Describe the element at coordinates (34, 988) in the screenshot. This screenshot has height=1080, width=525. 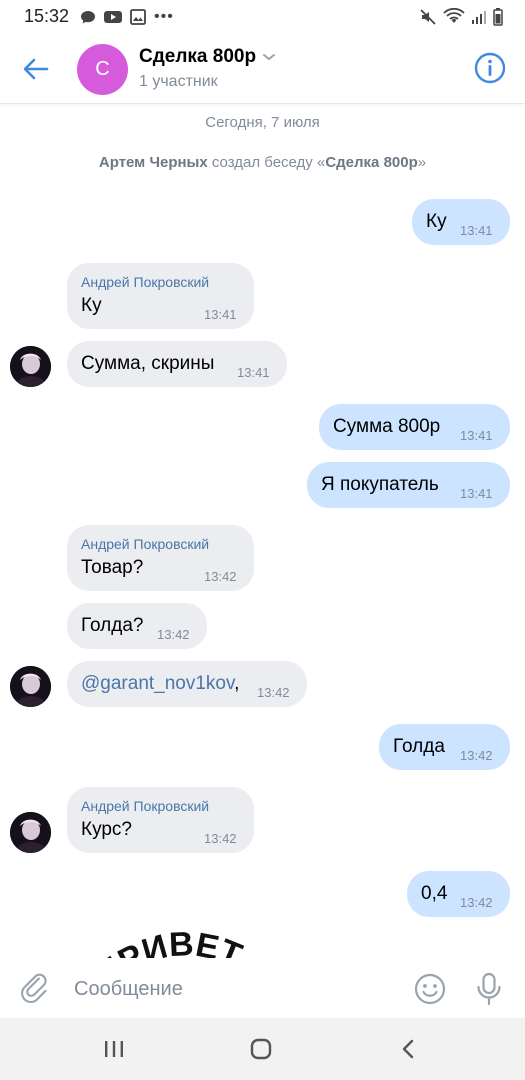
I see `paperclip-icon` at that location.